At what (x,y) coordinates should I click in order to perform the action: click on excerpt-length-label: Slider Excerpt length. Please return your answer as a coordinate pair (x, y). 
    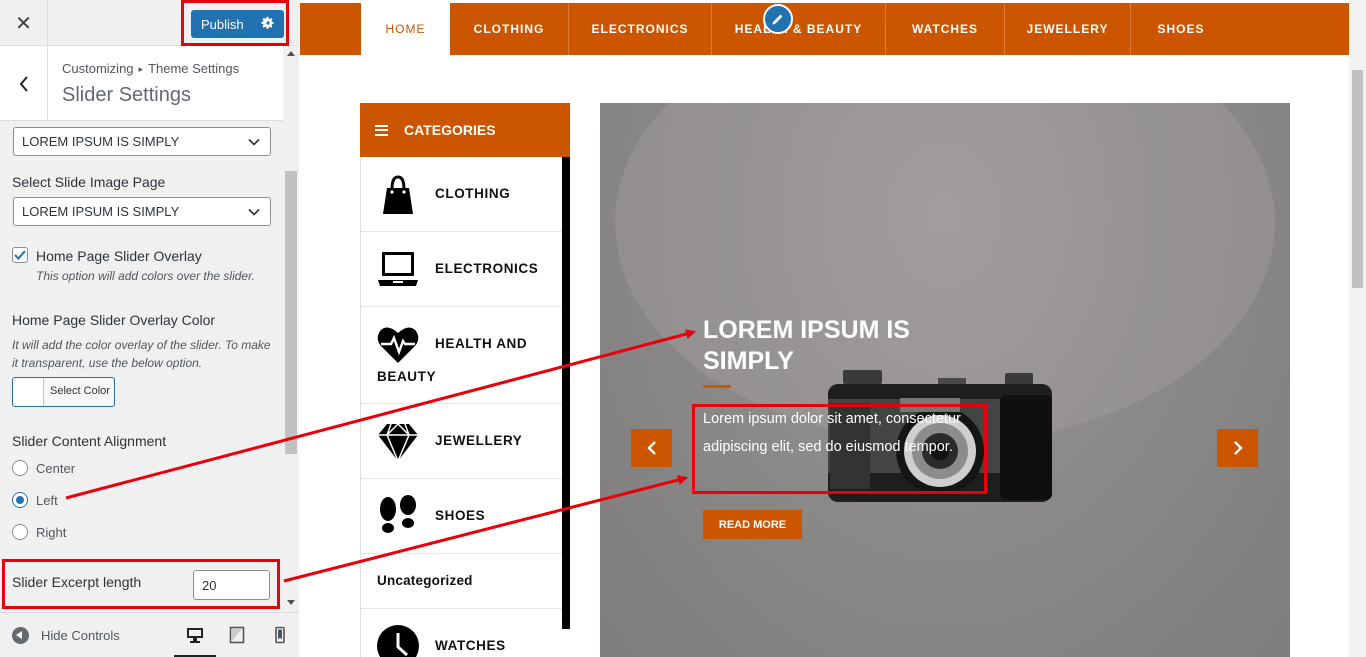
    Looking at the image, I should click on (77, 582).